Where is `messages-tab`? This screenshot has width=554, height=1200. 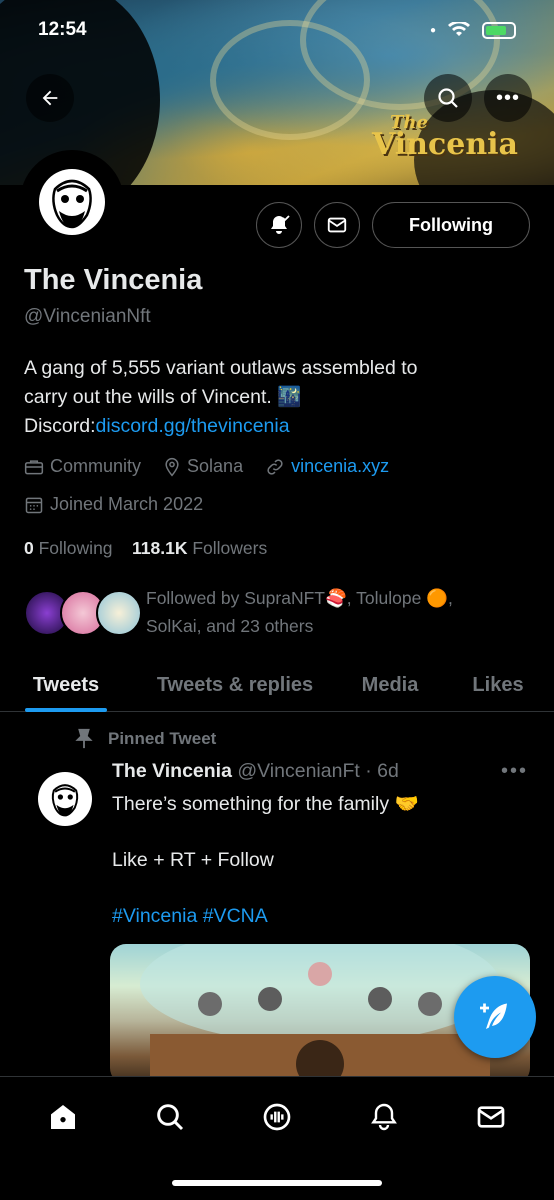
messages-tab is located at coordinates (491, 1117).